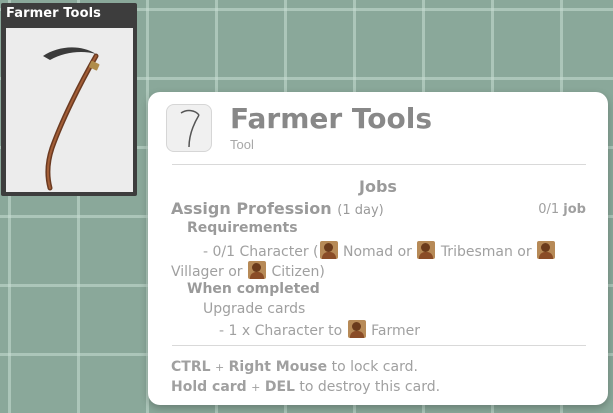 The height and width of the screenshot is (413, 613). I want to click on completion-label: When completed, so click(253, 289).